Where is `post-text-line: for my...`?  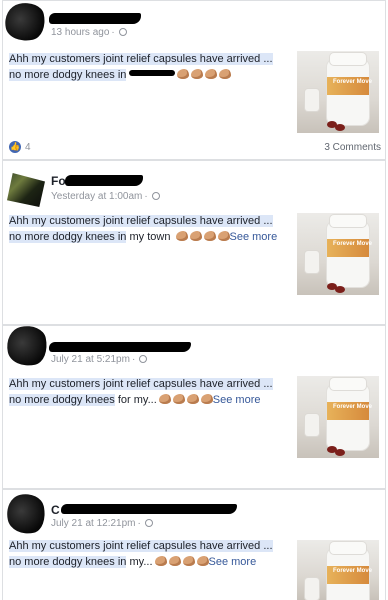 post-text-line: for my... is located at coordinates (137, 400).